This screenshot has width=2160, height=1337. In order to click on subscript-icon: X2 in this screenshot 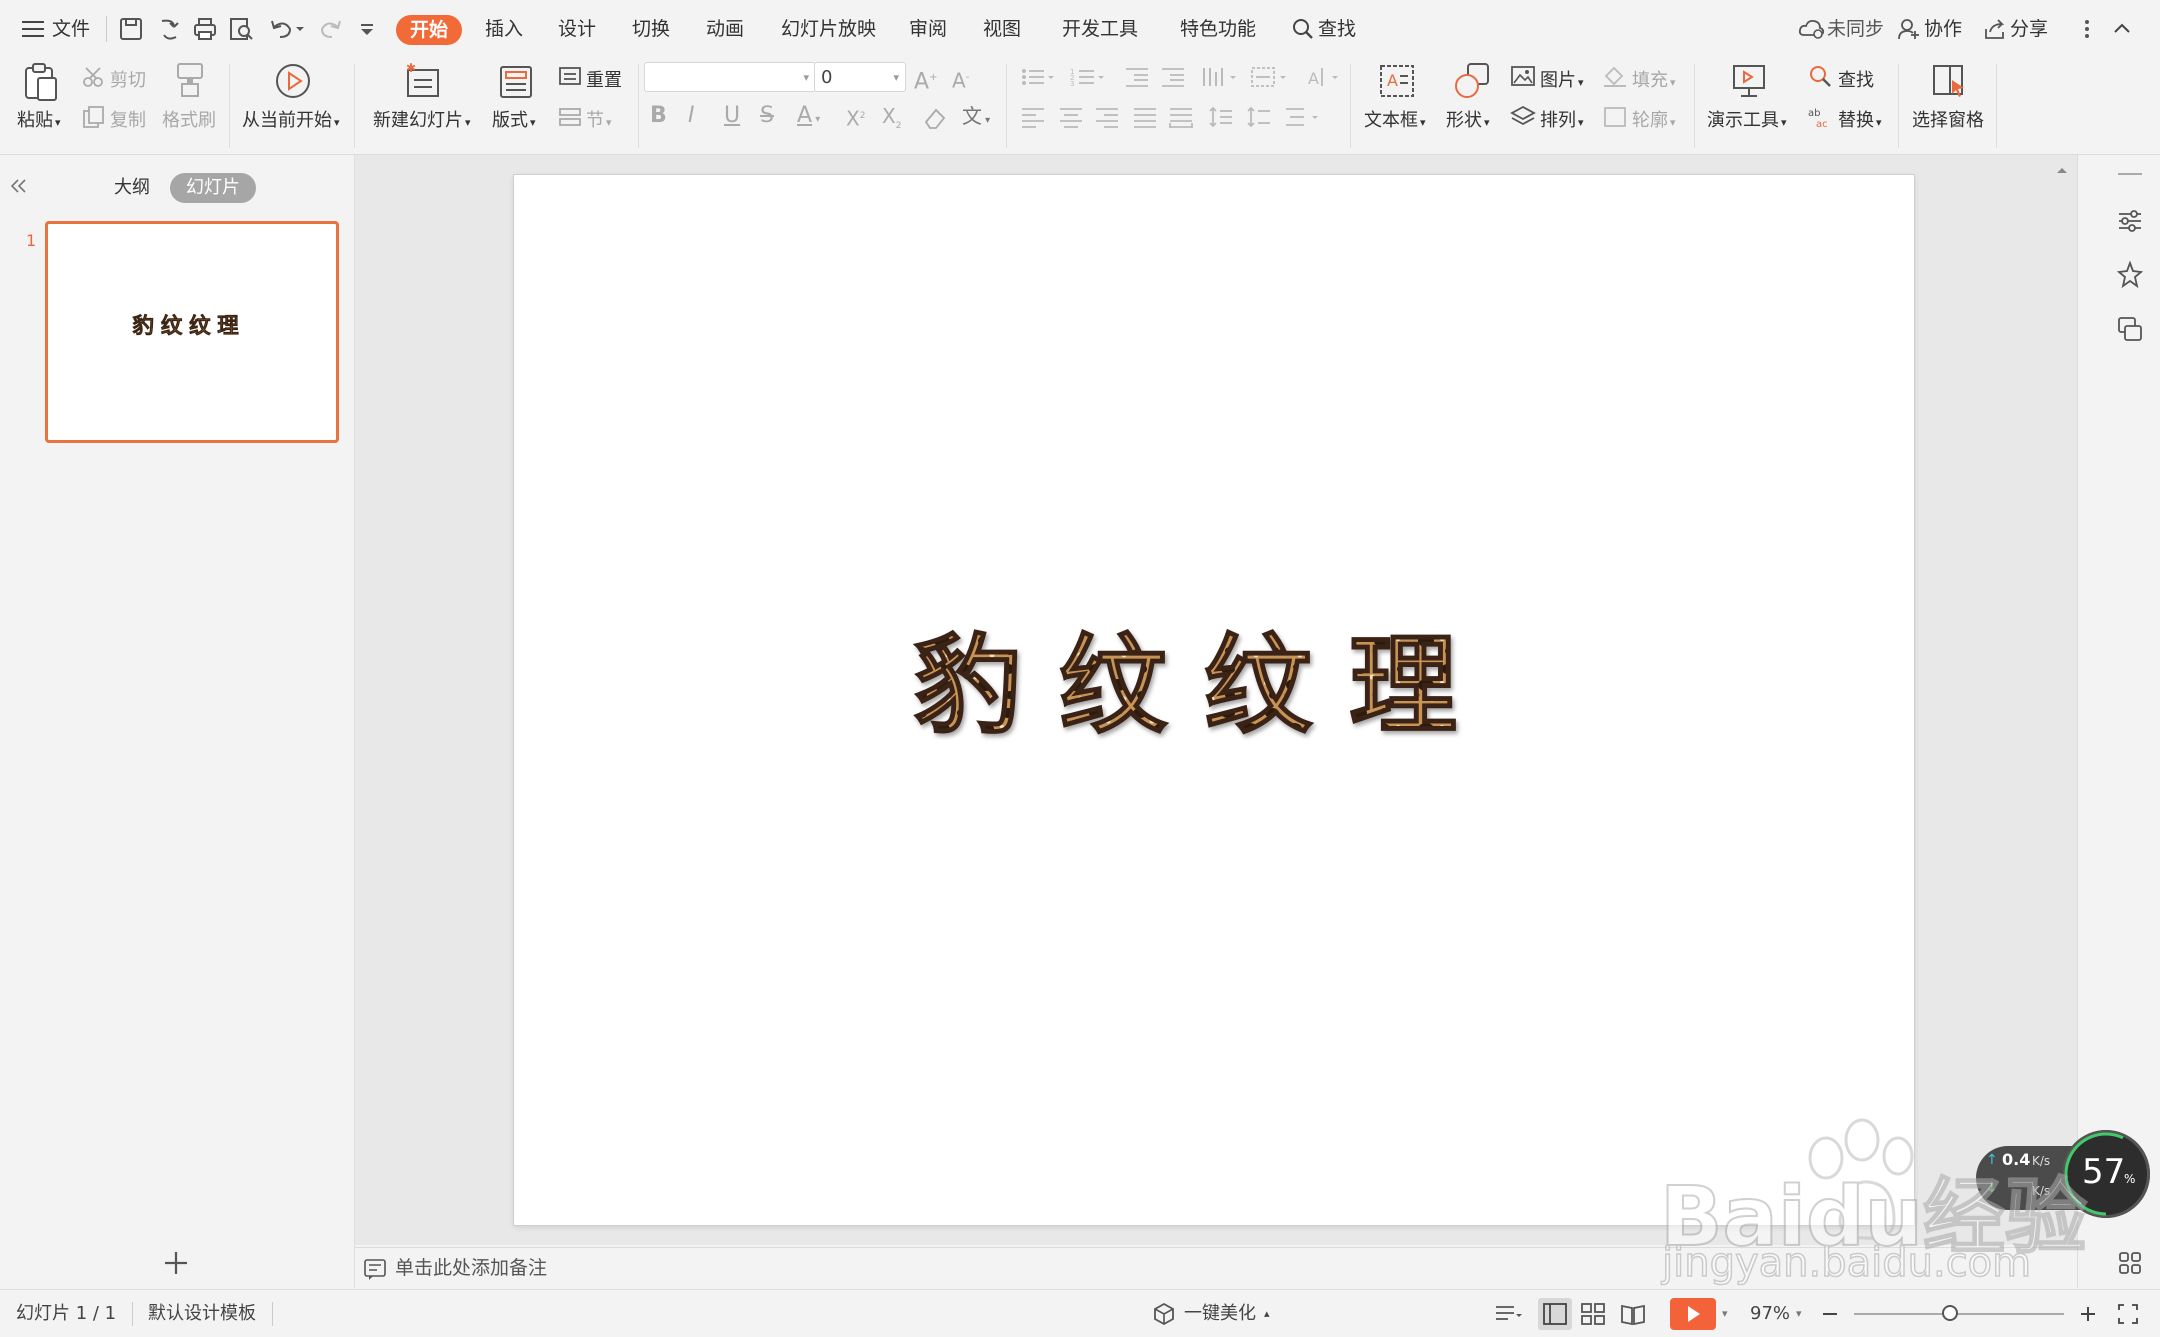, I will do `click(893, 116)`.